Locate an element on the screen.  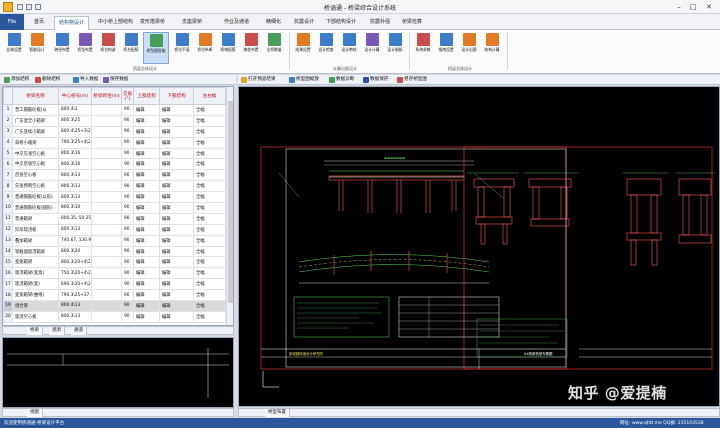
row-index: 15 is located at coordinates (8, 262).